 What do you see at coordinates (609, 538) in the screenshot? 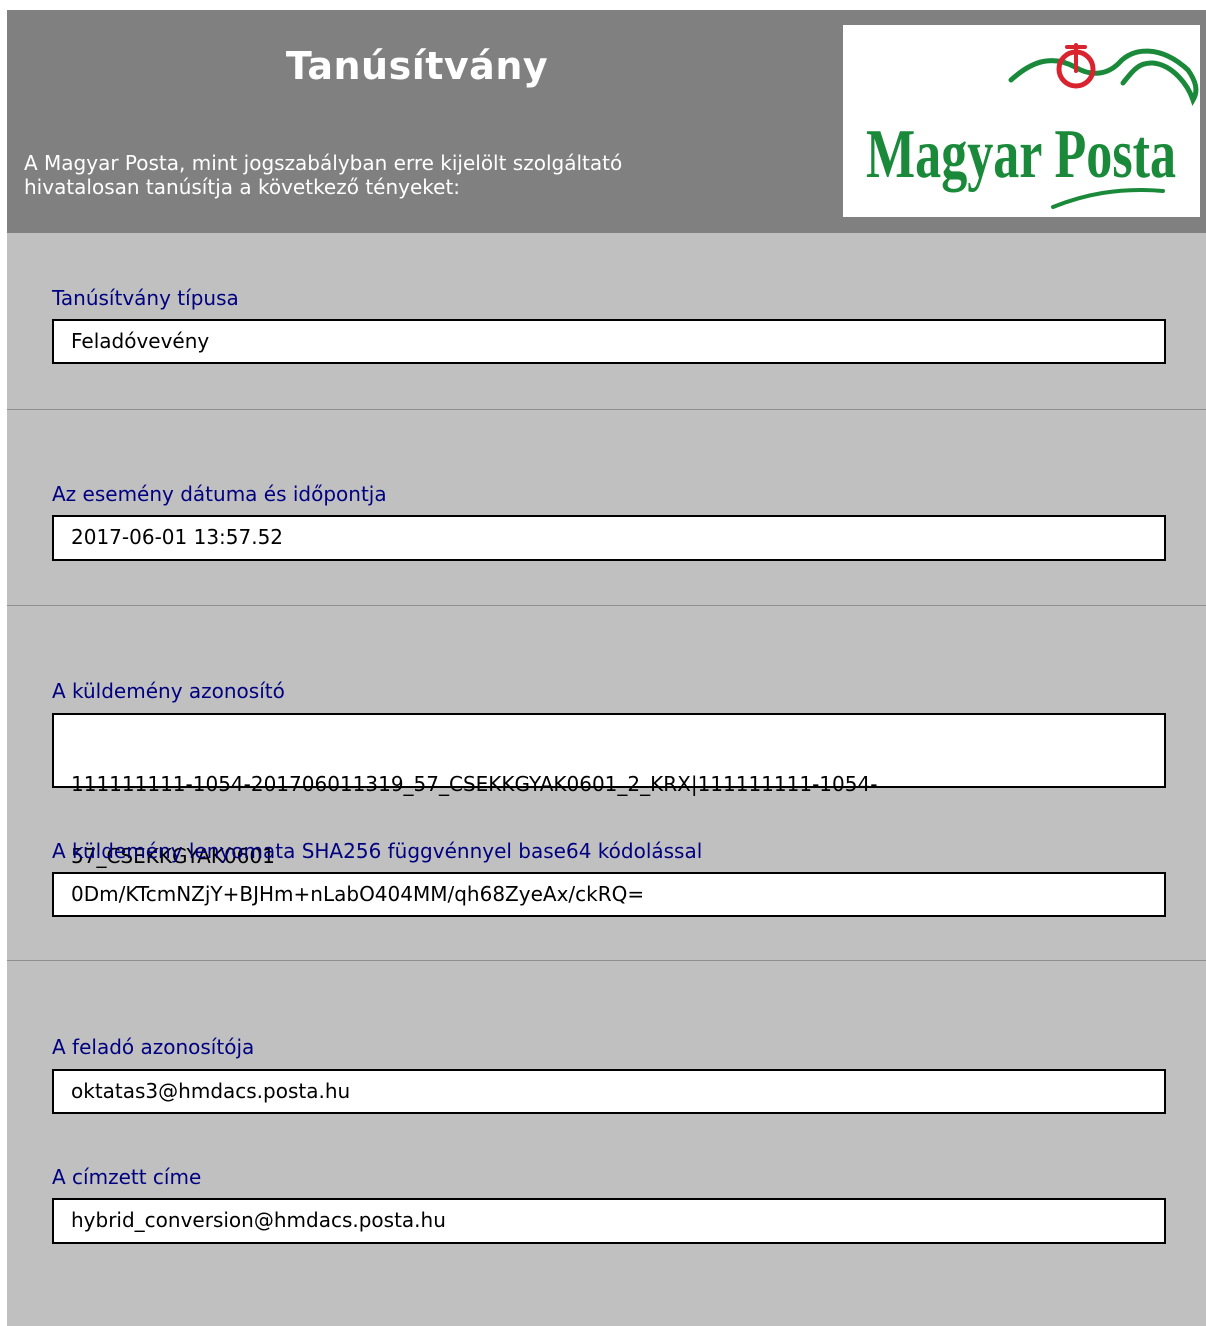
I see `field-event-datetime: 2017-06-01 13:57.52` at bounding box center [609, 538].